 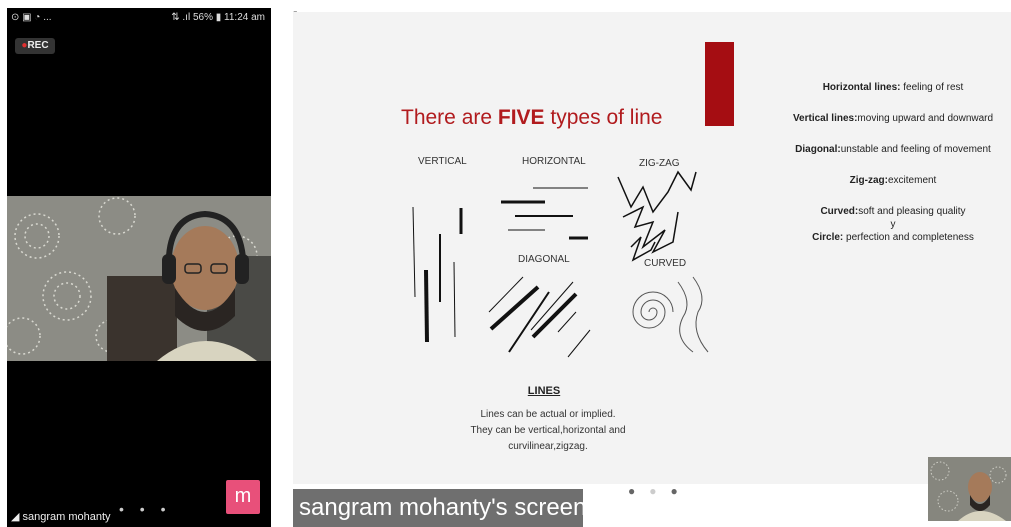 I want to click on person-video-image, so click(x=139, y=278).